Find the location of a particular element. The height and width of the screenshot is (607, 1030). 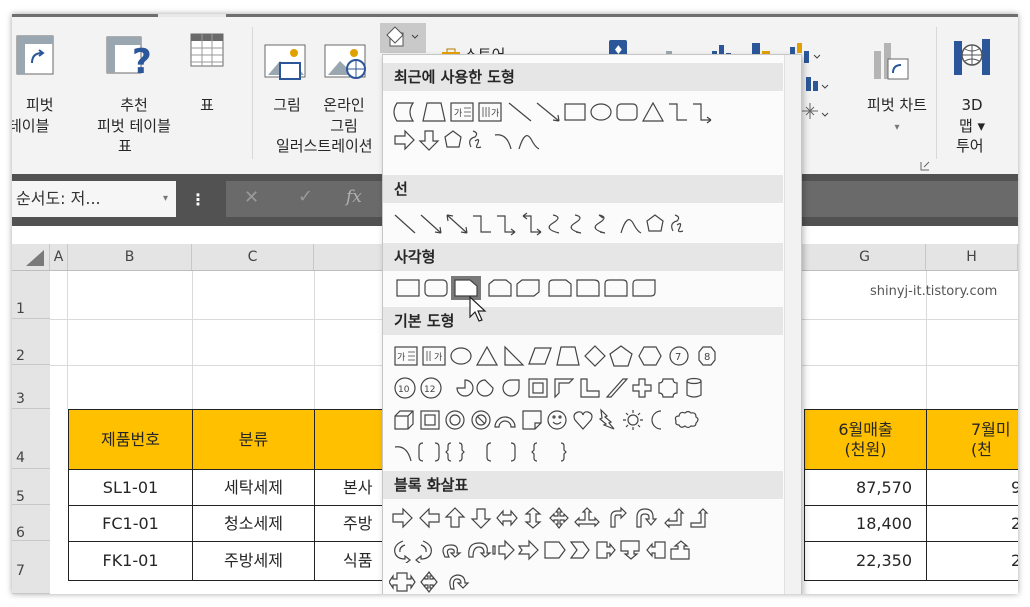

curve-icon is located at coordinates (529, 142).